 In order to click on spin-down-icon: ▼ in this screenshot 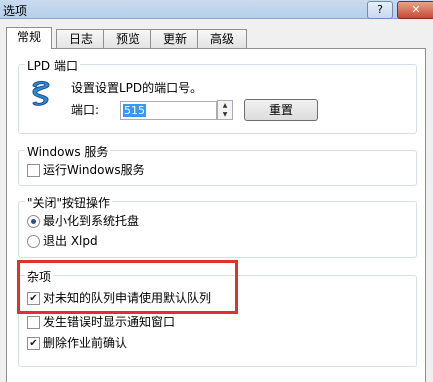, I will do `click(225, 114)`.